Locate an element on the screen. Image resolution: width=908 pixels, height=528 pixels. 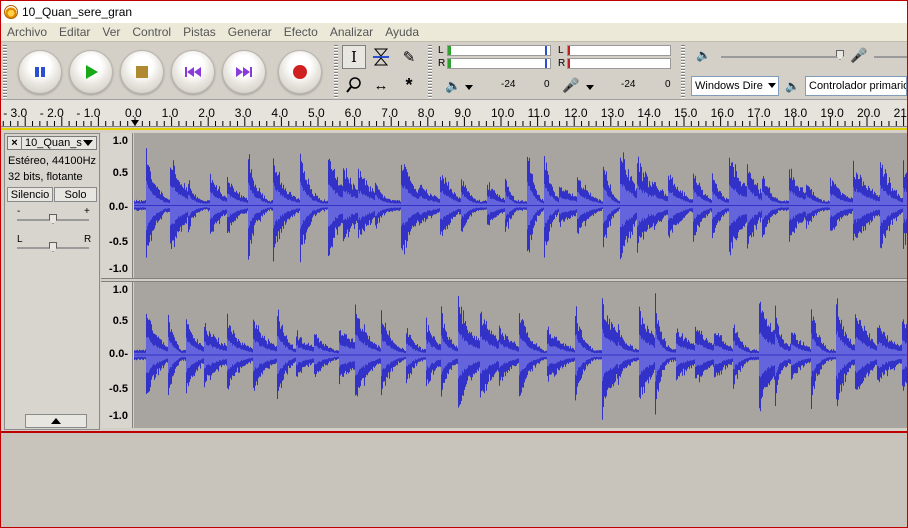
rec-tick-neg24: -24 is located at coordinates (628, 84).